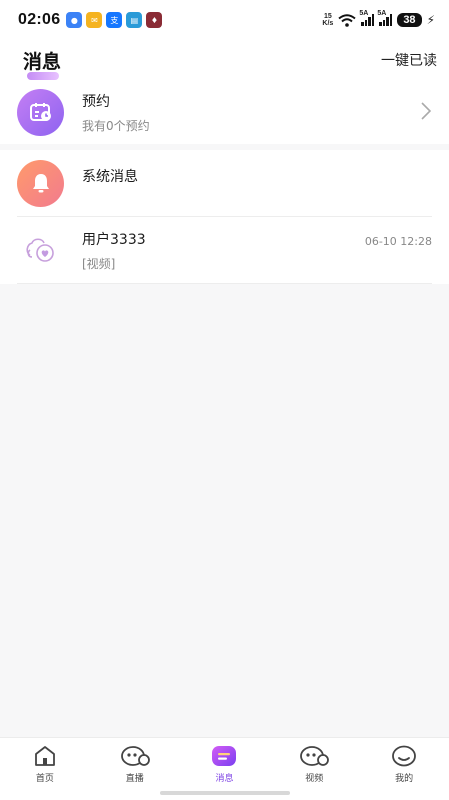  Describe the element at coordinates (110, 177) in the screenshot. I see `system-messages-title: 系统消息` at that location.